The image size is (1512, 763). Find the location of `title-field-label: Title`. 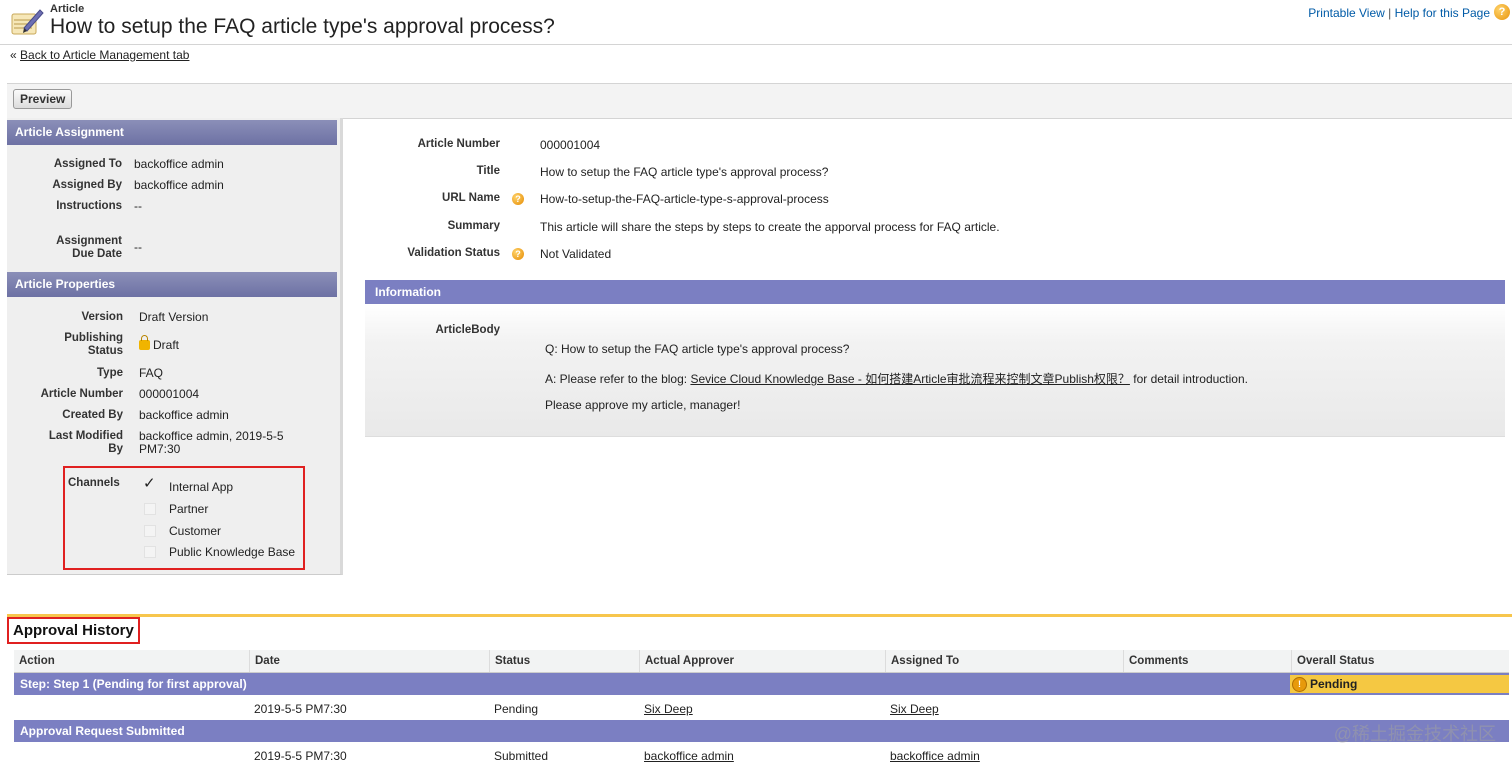

title-field-label: Title is located at coordinates (488, 171).